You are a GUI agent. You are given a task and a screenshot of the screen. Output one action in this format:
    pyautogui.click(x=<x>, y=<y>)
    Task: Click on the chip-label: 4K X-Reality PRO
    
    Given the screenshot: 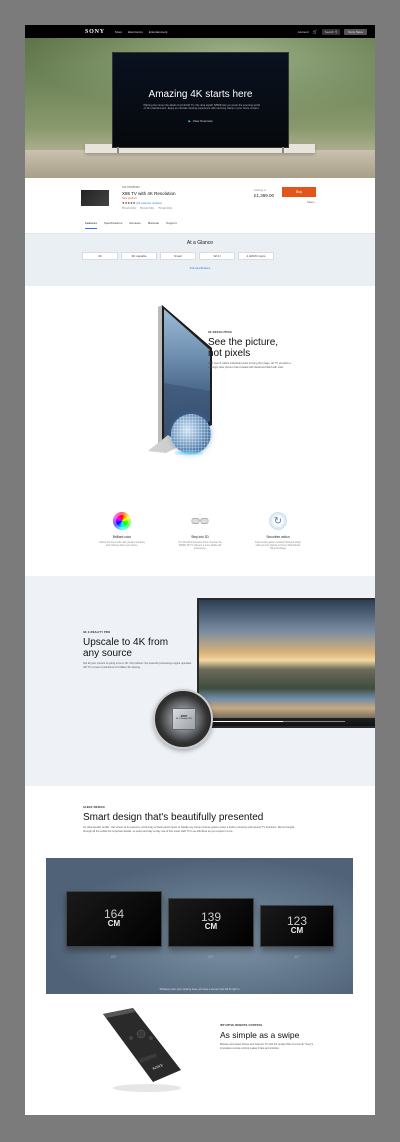 What is the action you would take?
    pyautogui.click(x=183, y=719)
    